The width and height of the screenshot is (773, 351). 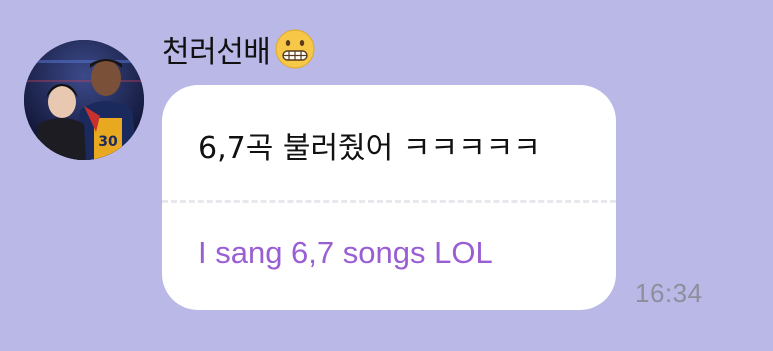 What do you see at coordinates (295, 49) in the screenshot?
I see `grimacing-face-emoji-icon` at bounding box center [295, 49].